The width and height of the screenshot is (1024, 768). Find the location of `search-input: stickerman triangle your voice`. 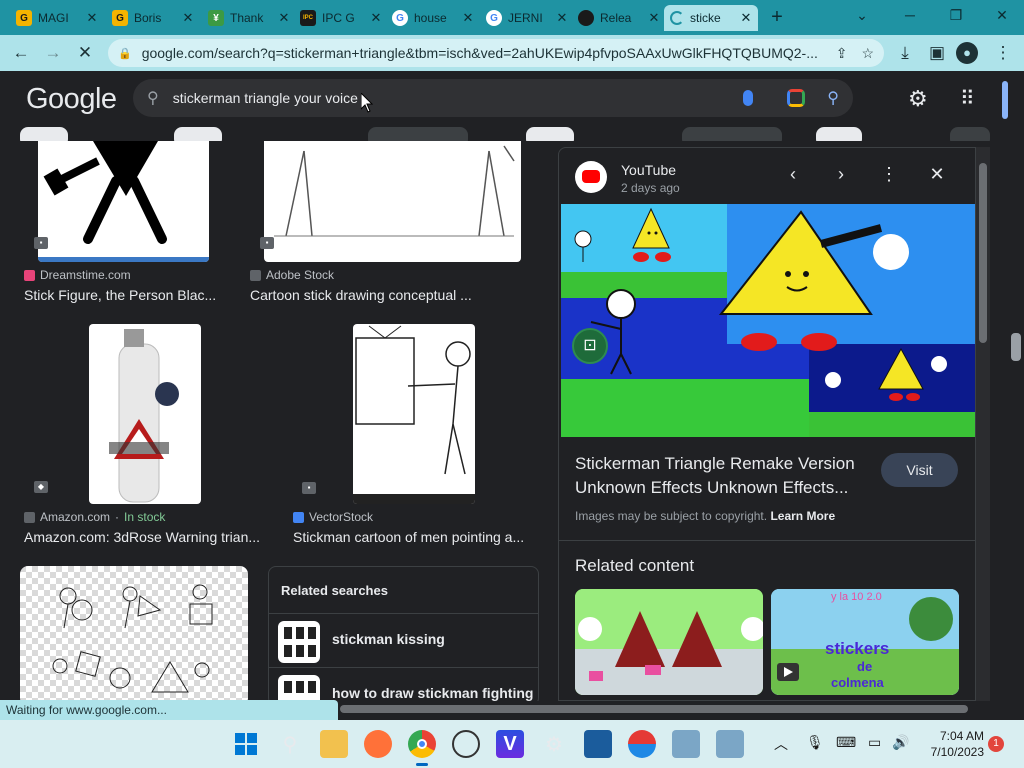

search-input: stickerman triangle your voice is located at coordinates (458, 98).